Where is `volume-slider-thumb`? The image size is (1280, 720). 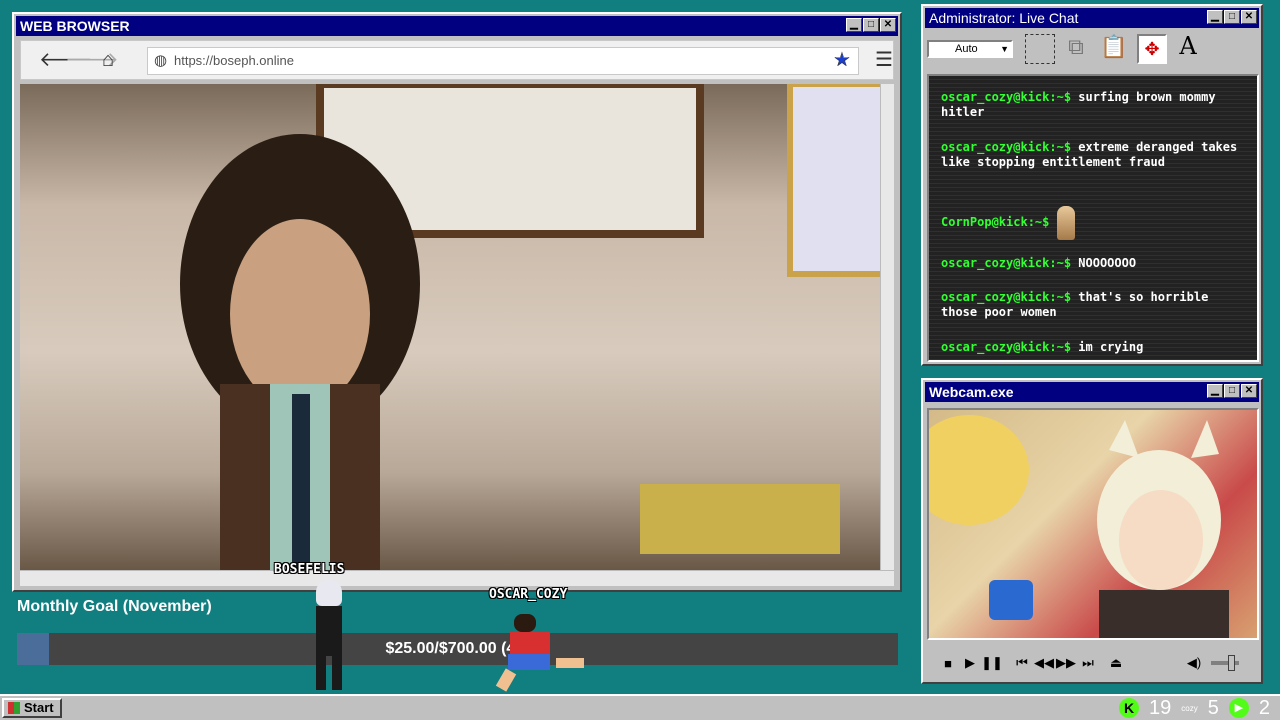
volume-slider-thumb is located at coordinates (1231, 663).